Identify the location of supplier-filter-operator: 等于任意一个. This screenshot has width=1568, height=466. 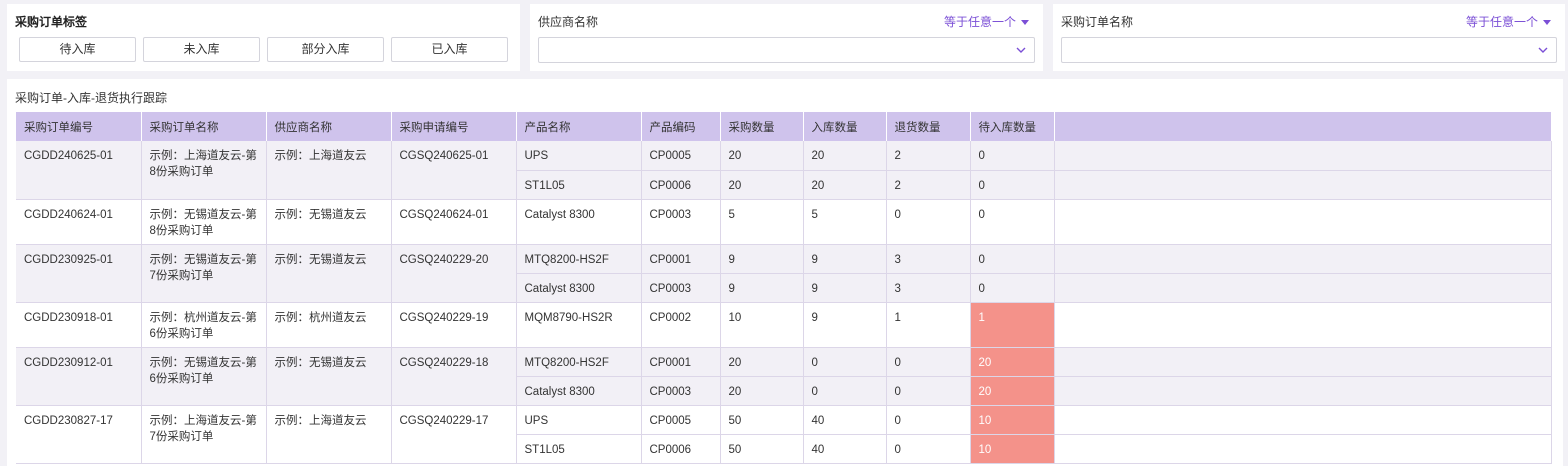
(986, 21).